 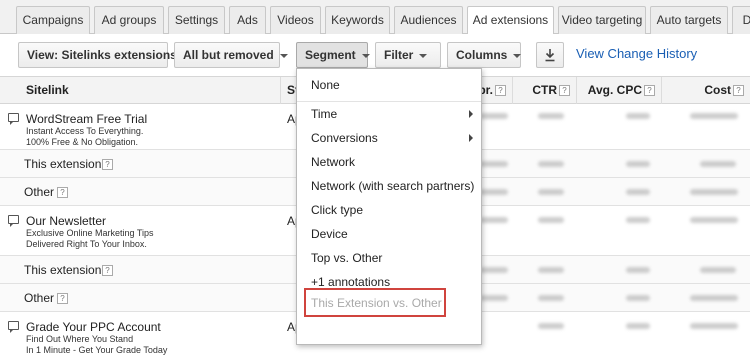 What do you see at coordinates (389, 258) in the screenshot?
I see `menu-item-top-vs-other: Top vs. Other` at bounding box center [389, 258].